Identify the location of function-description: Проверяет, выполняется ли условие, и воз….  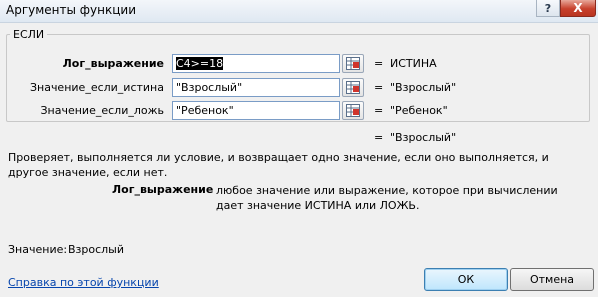
(278, 165).